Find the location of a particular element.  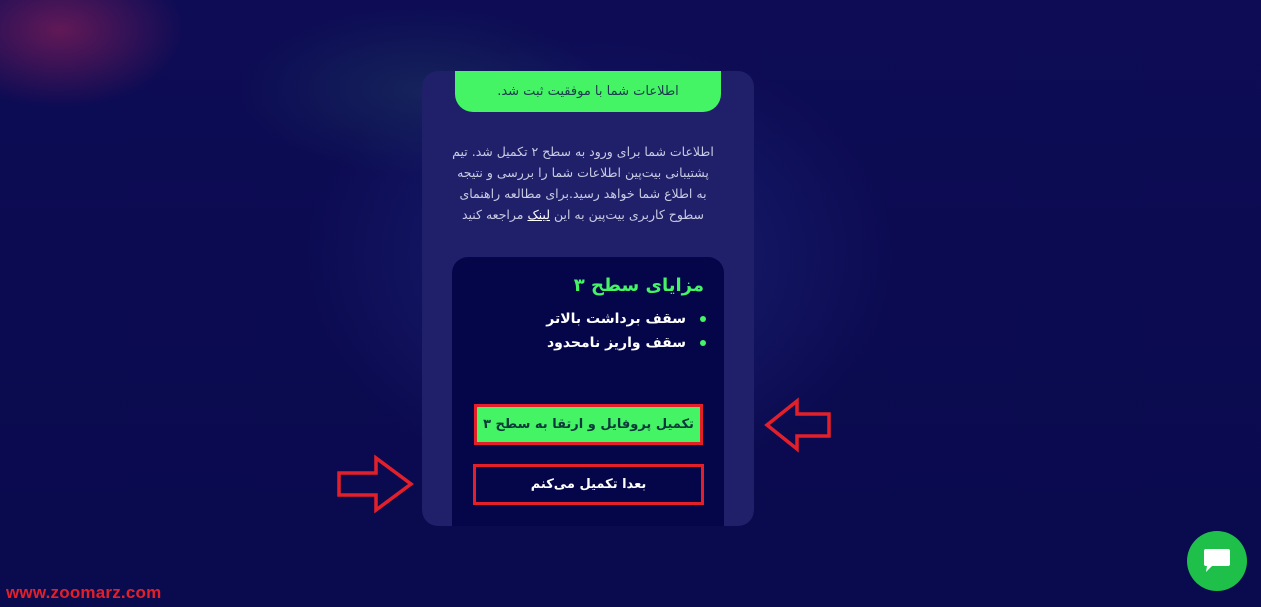

upgrade-level-button-label: تکمیل پروفایل و ارتقا به سطح ۳ is located at coordinates (588, 424).